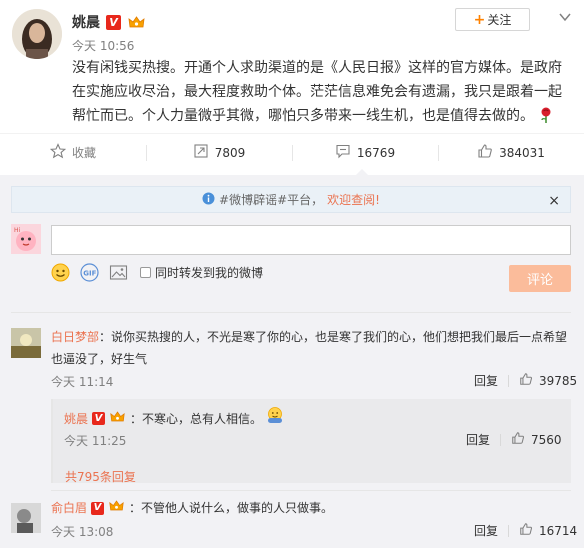  What do you see at coordinates (201, 152) in the screenshot?
I see `repost-icon` at bounding box center [201, 152].